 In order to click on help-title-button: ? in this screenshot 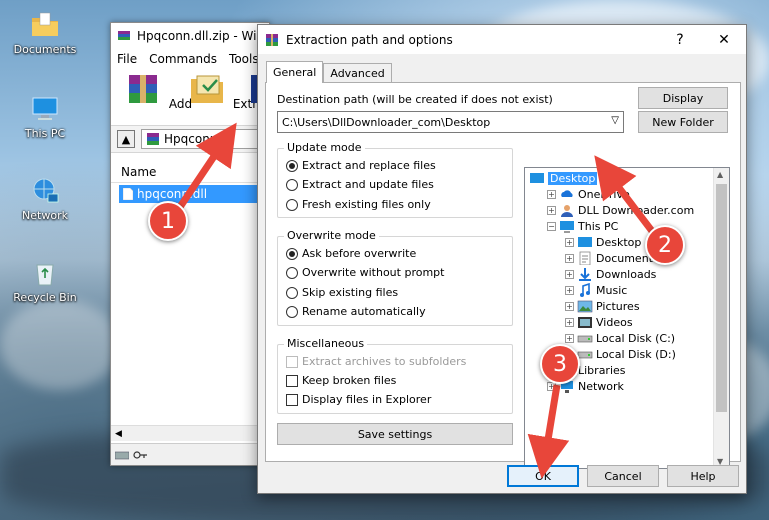, I will do `click(680, 39)`.